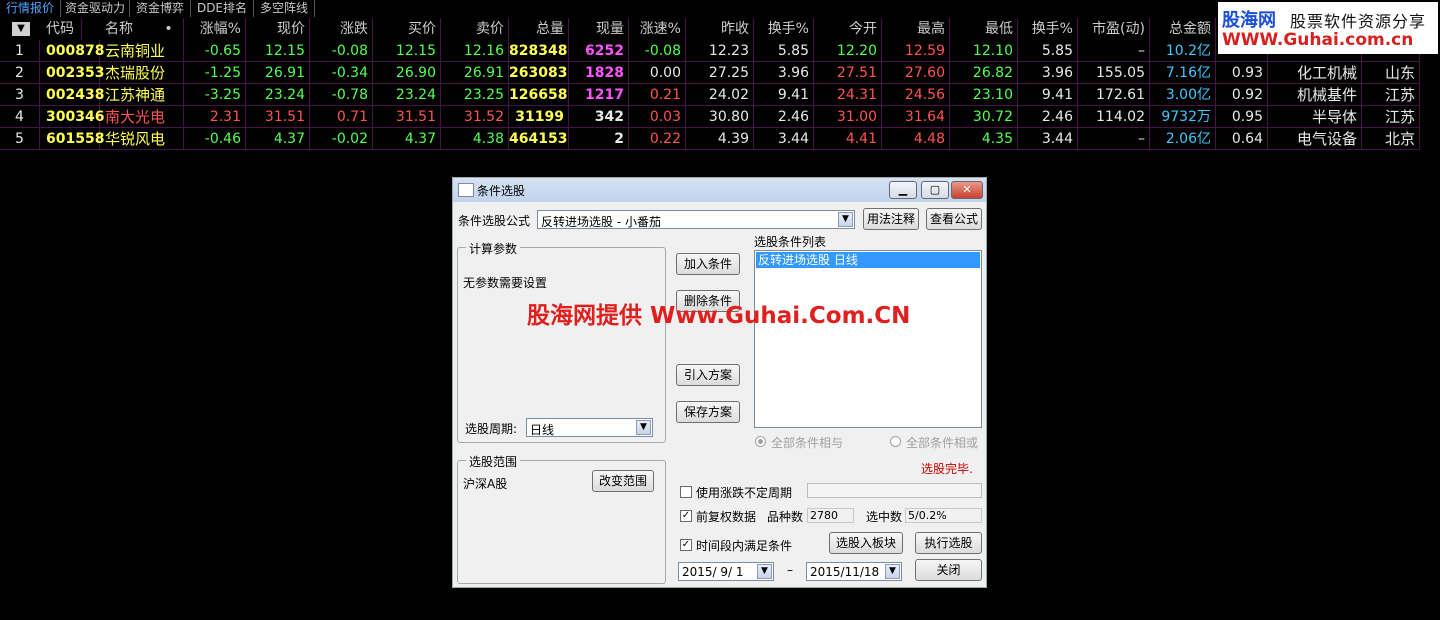 The height and width of the screenshot is (620, 1440). What do you see at coordinates (215, 139) in the screenshot?
I see `cell-chg-pct: -0.46` at bounding box center [215, 139].